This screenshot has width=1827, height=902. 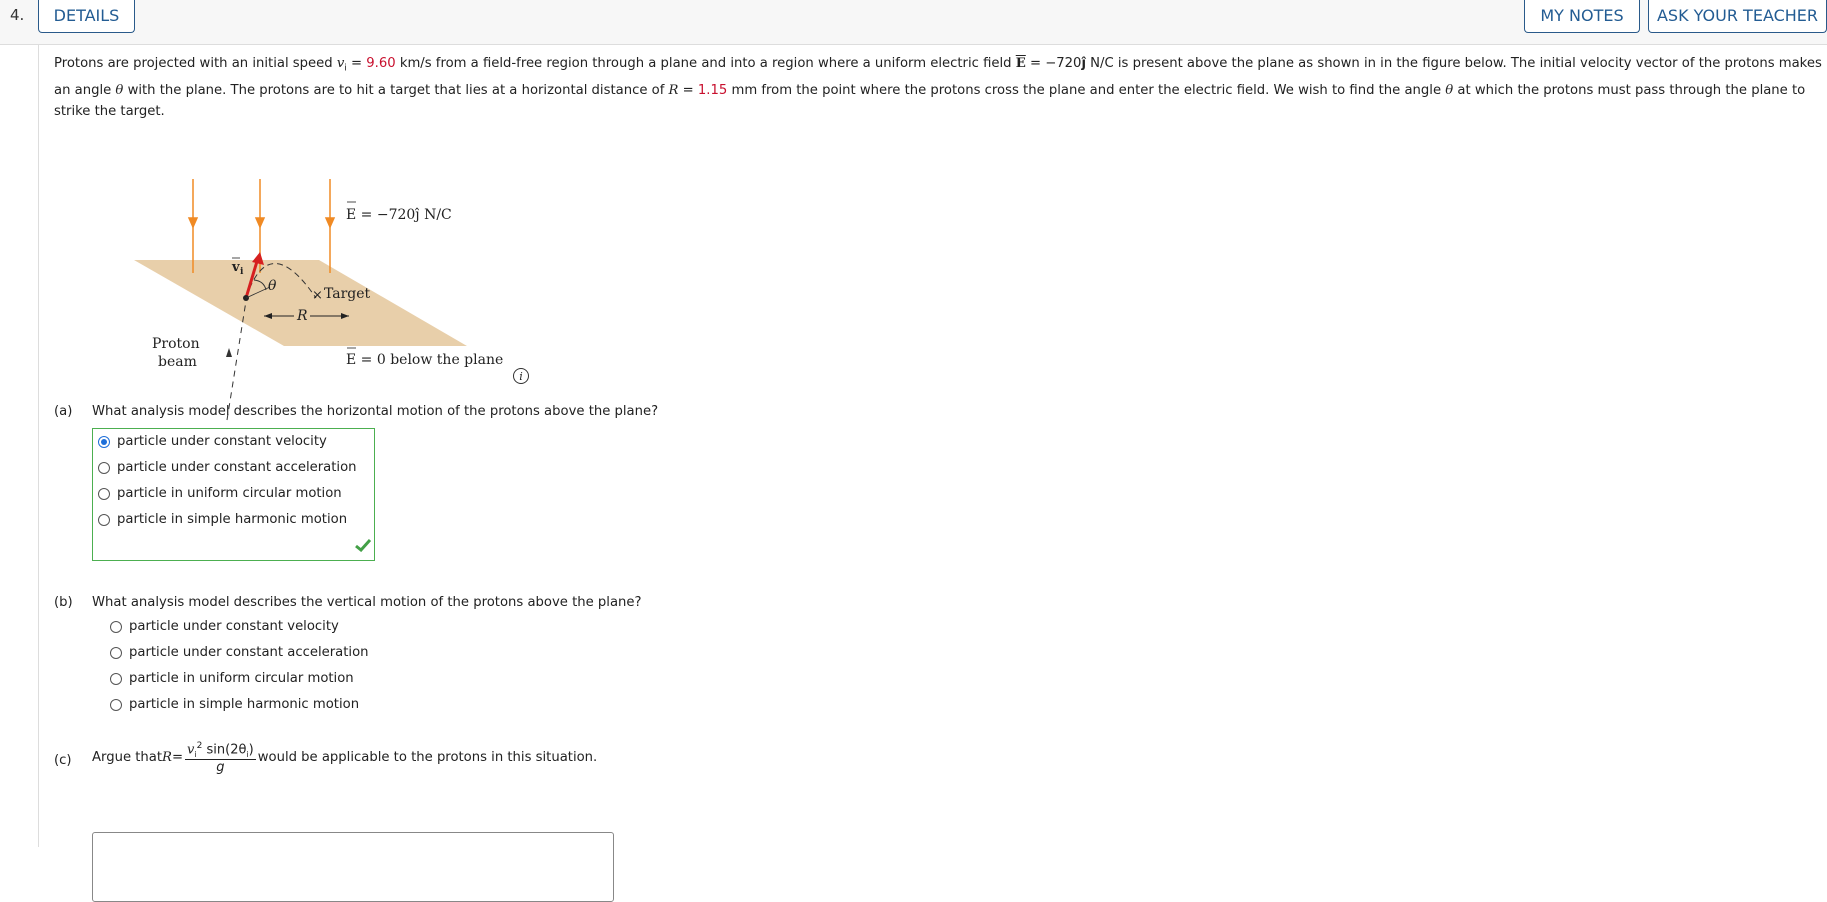 I want to click on svg-text: i, so click(x=242, y=272).